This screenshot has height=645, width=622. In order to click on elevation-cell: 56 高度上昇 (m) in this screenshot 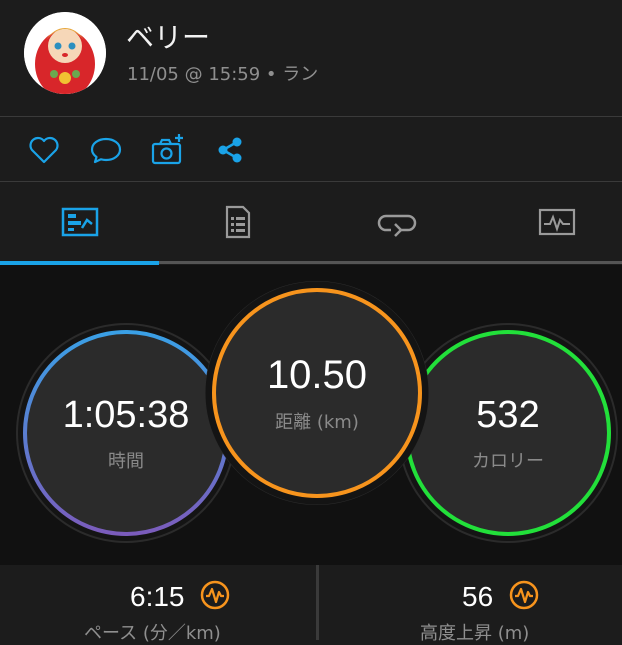, I will do `click(470, 604)`.